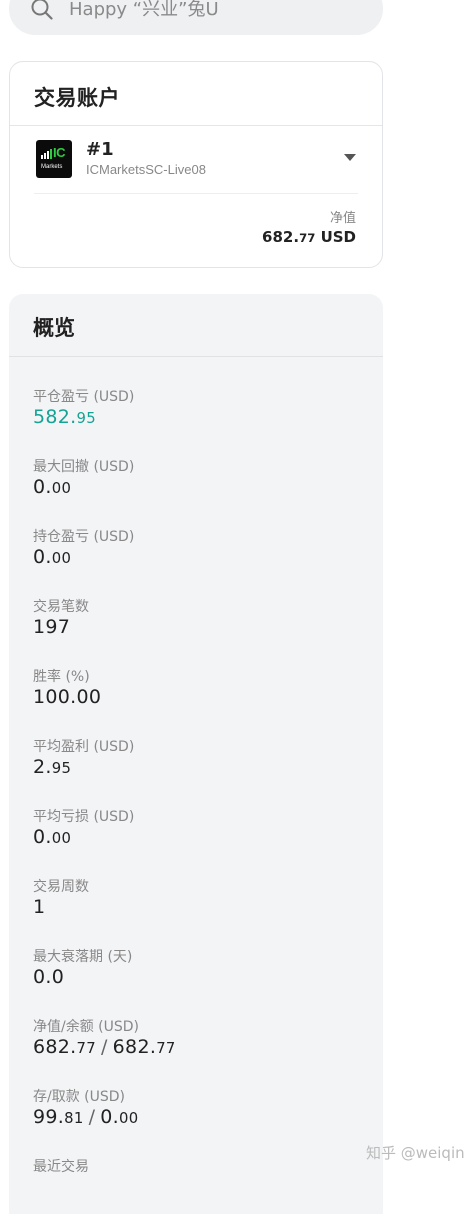 The image size is (464, 1226). What do you see at coordinates (52, 167) in the screenshot?
I see `broker-logo-subtext: Markets` at bounding box center [52, 167].